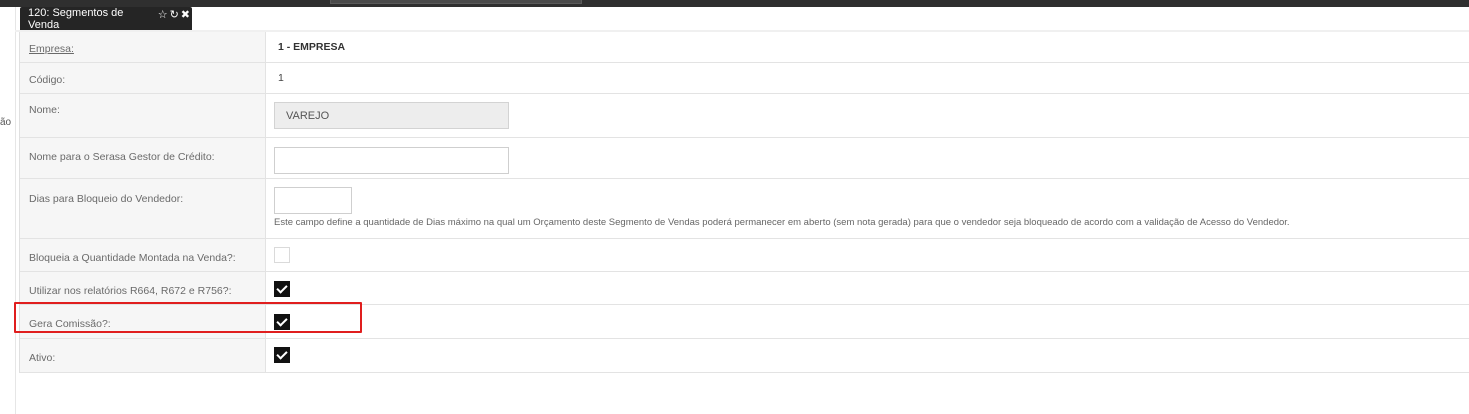 This screenshot has height=414, width=1469. What do you see at coordinates (8, 210) in the screenshot?
I see `left-side-panel: ão` at bounding box center [8, 210].